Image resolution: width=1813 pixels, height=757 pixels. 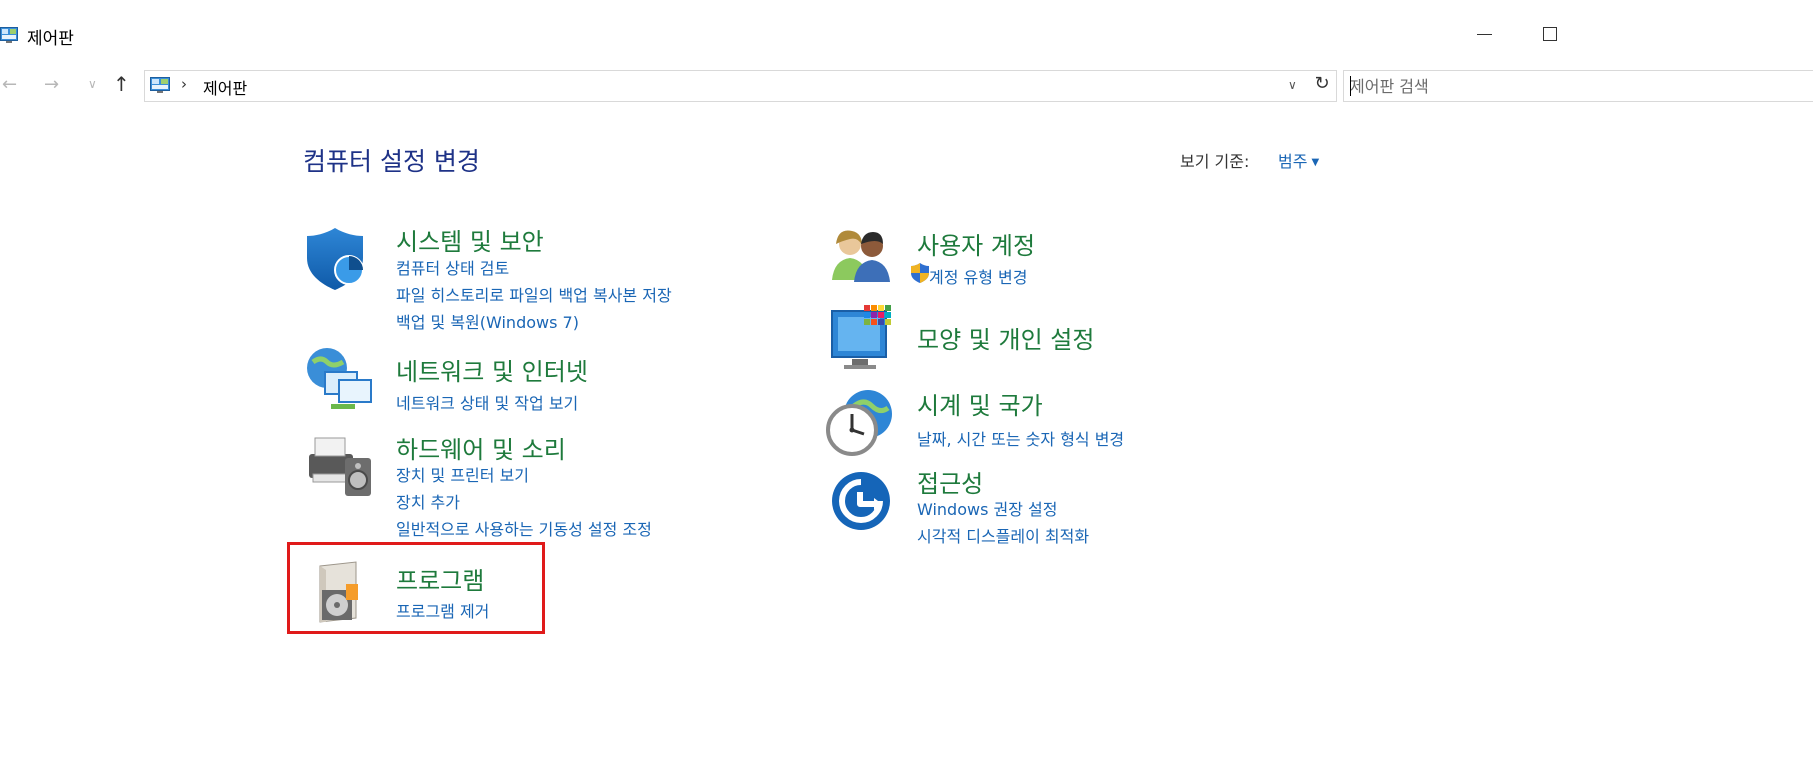 I want to click on clock-region-link-formats: 날짜, 시간 또는 숫자 형식 변경, so click(x=1020, y=438).